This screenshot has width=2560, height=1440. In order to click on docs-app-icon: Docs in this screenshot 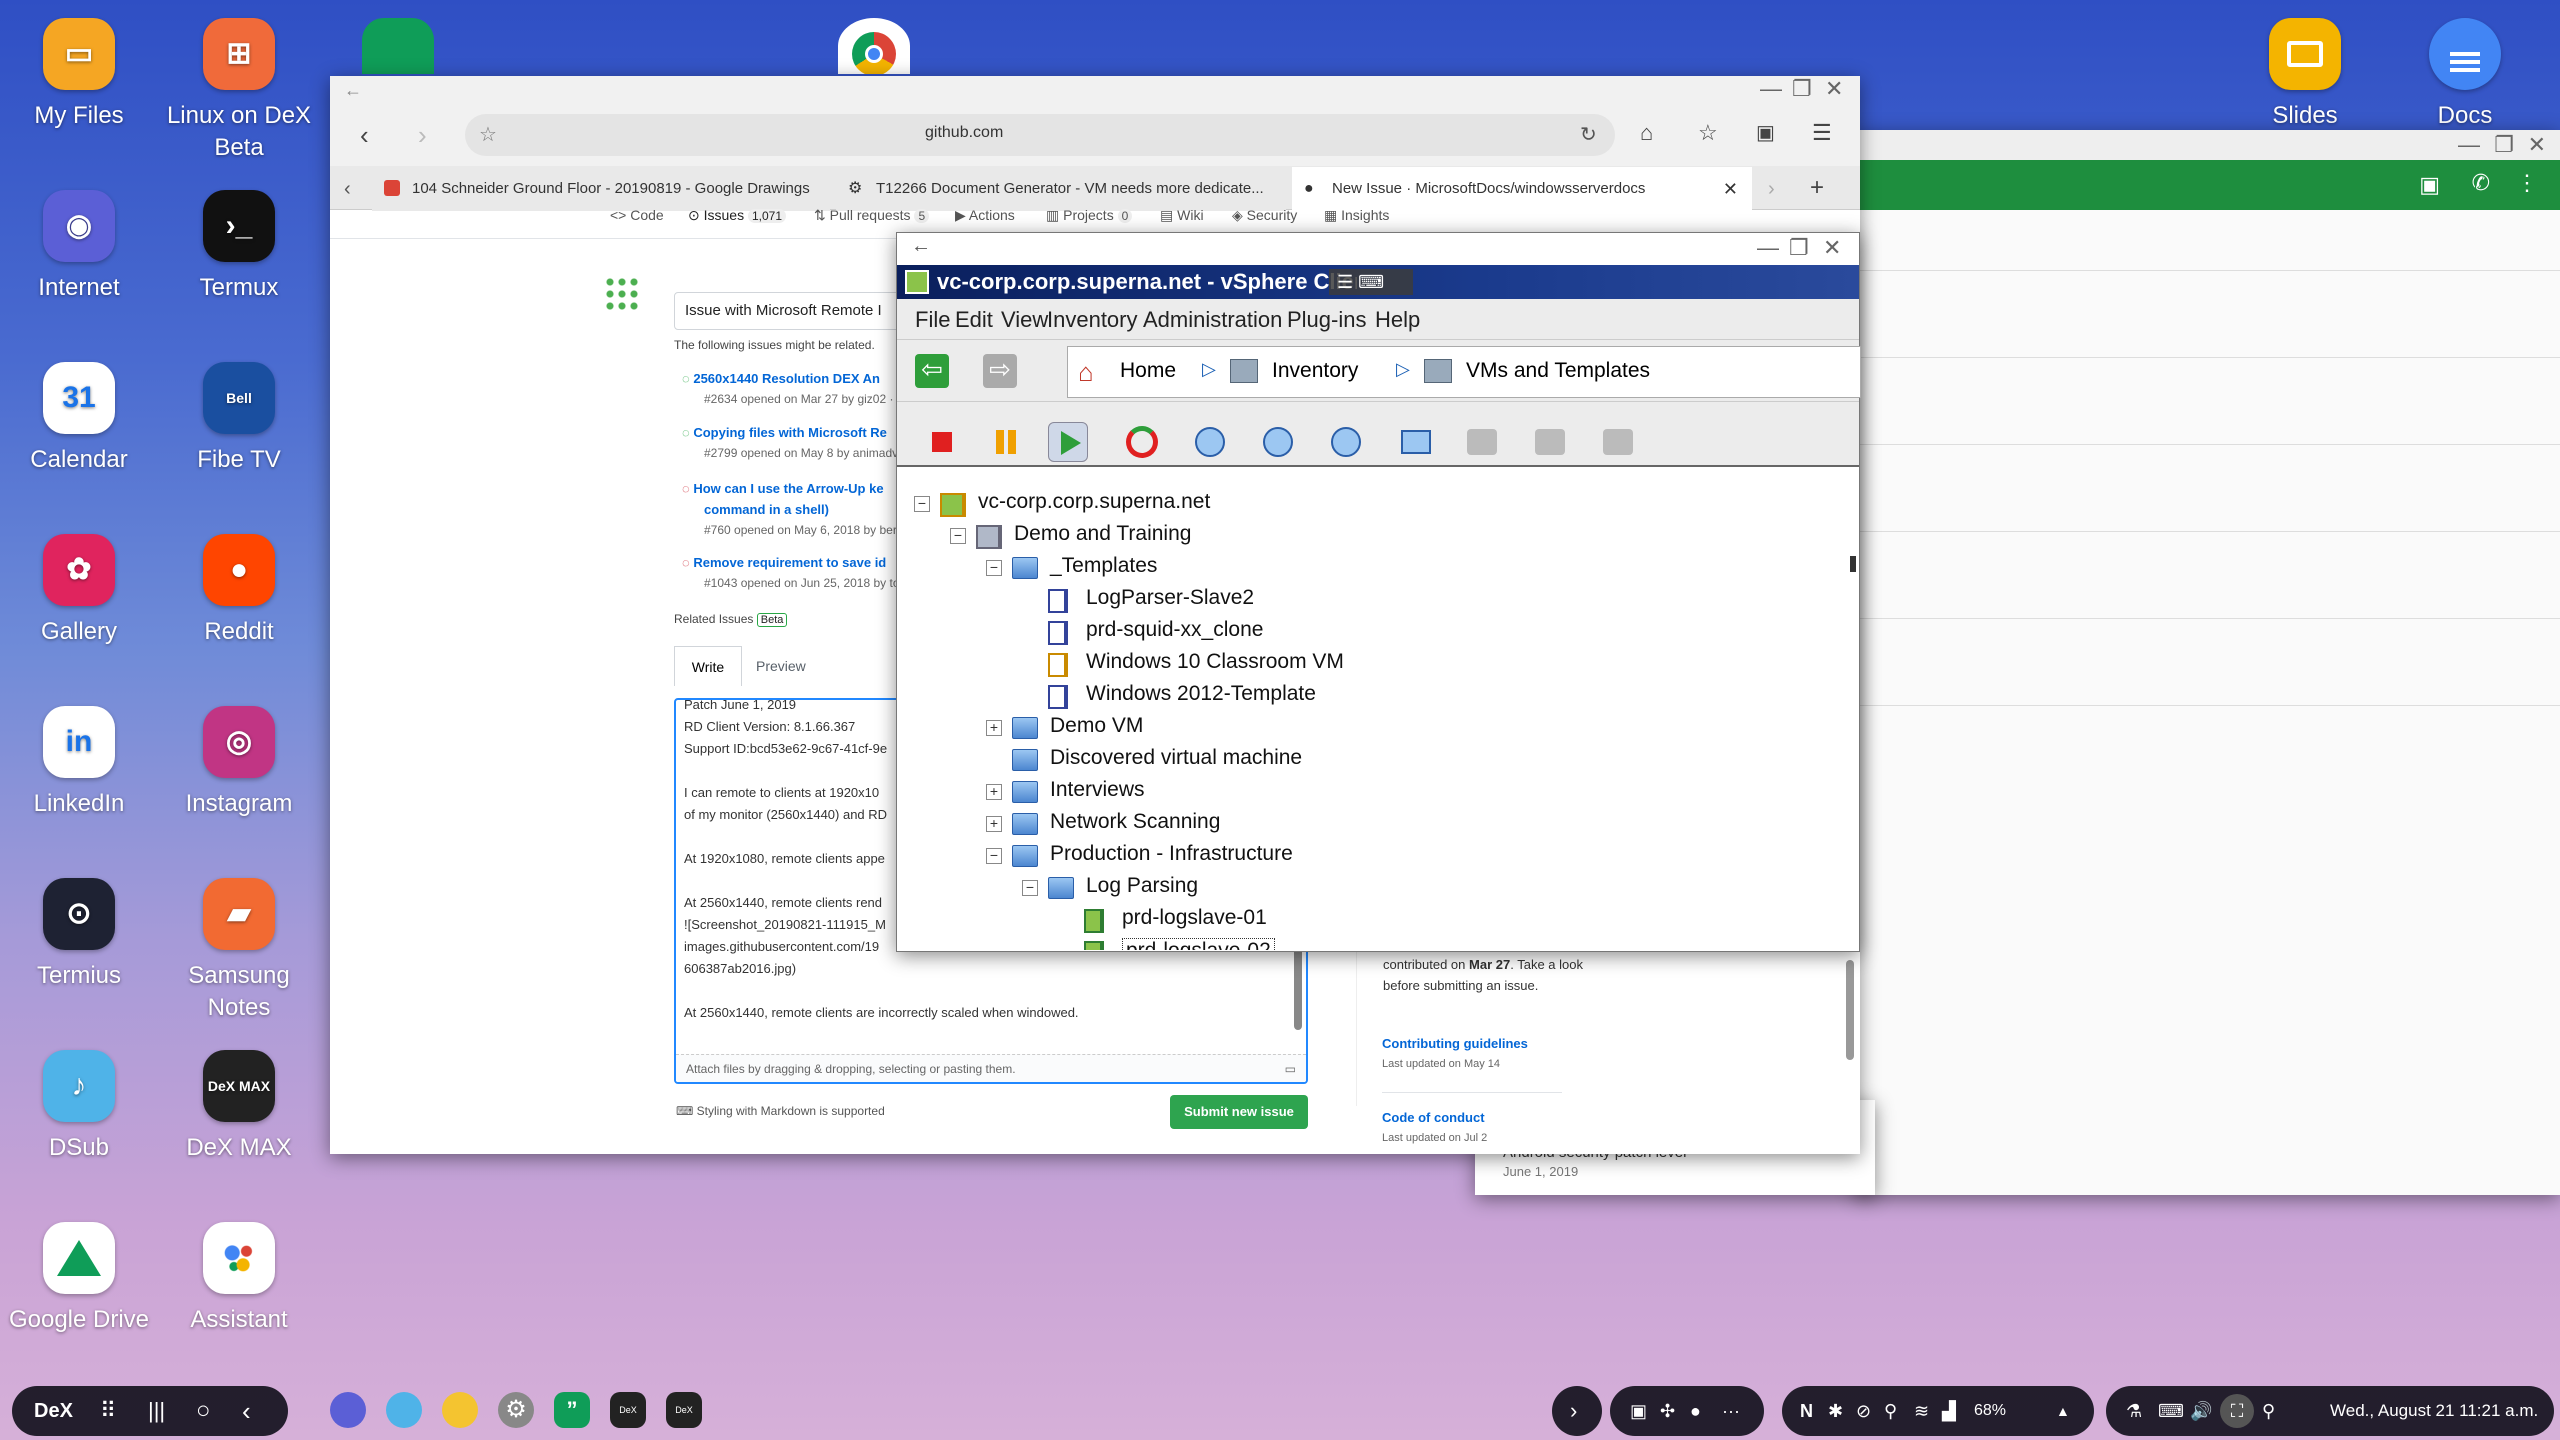, I will do `click(2465, 75)`.